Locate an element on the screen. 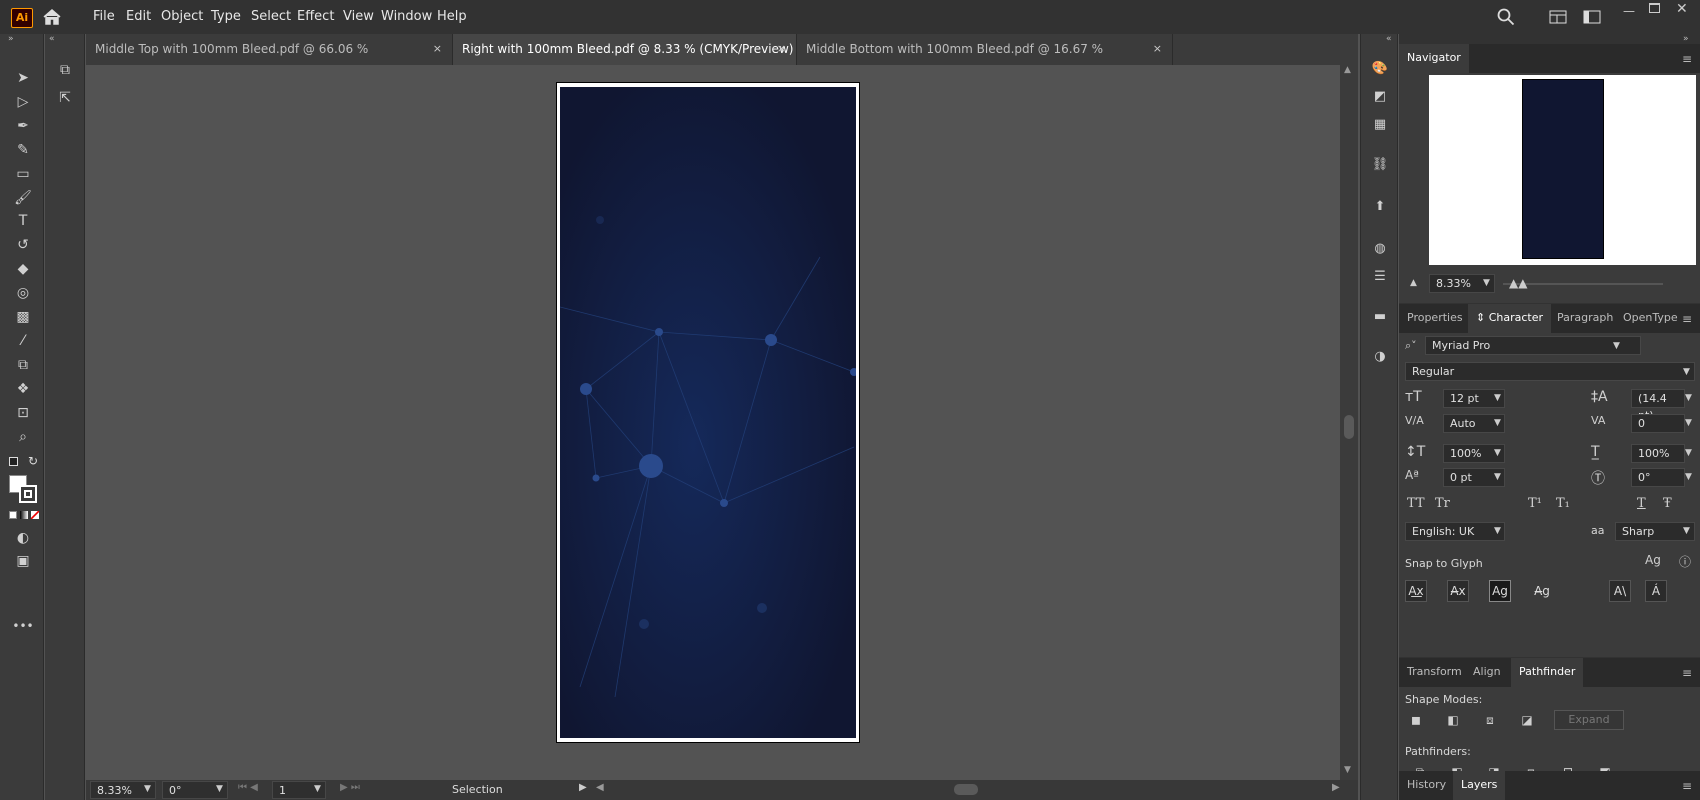 This screenshot has height=800, width=1700. snap-baseline-icon: A͟x is located at coordinates (1416, 591).